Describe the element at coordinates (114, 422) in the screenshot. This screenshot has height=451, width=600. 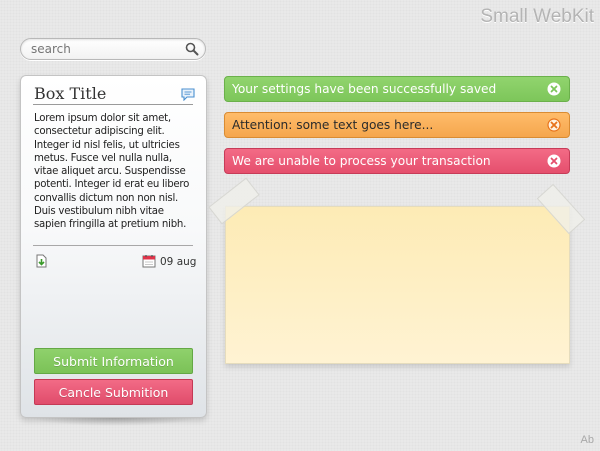
I see `box-shadow` at that location.